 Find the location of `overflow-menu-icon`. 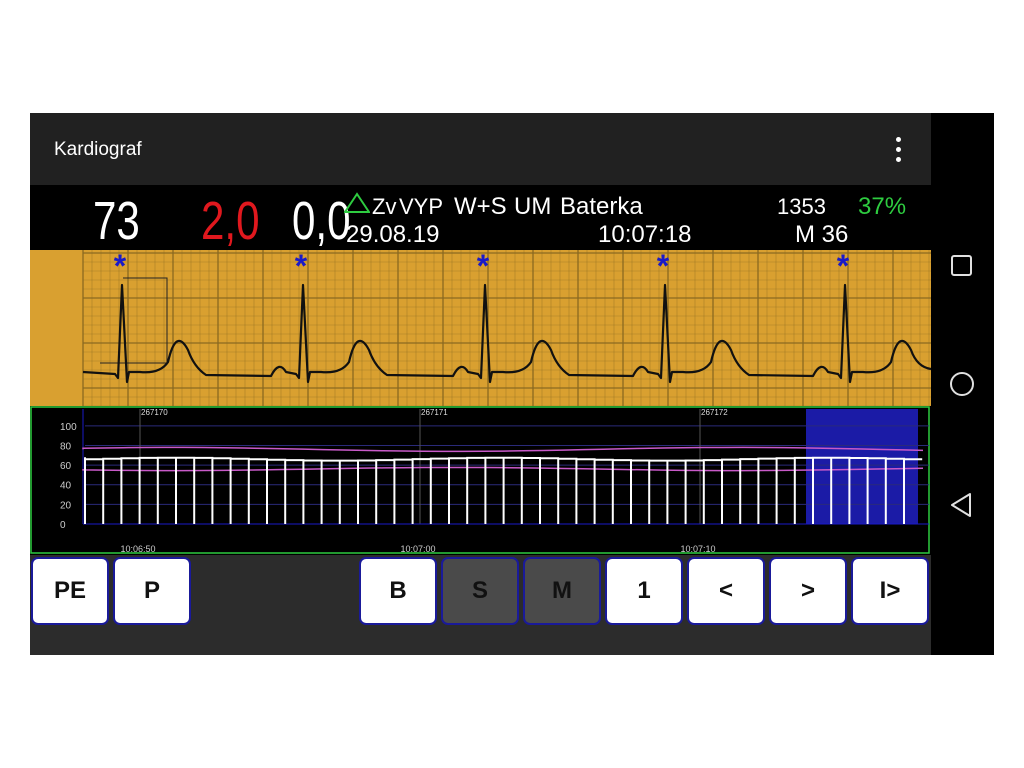

overflow-menu-icon is located at coordinates (898, 150).